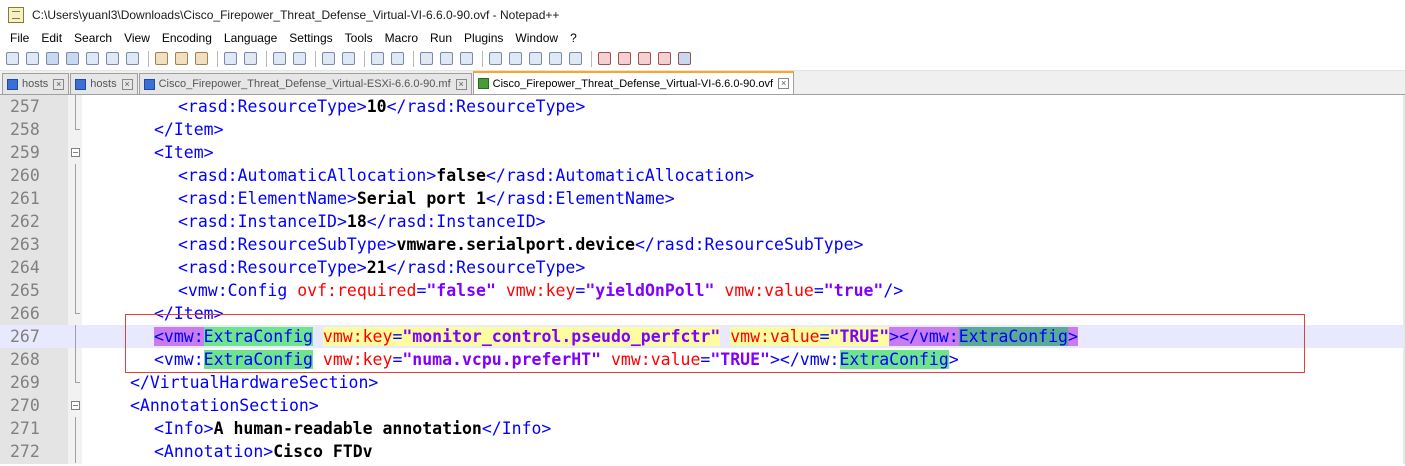 The width and height of the screenshot is (1405, 466). What do you see at coordinates (446, 58) in the screenshot?
I see `show-all-chars-icon` at bounding box center [446, 58].